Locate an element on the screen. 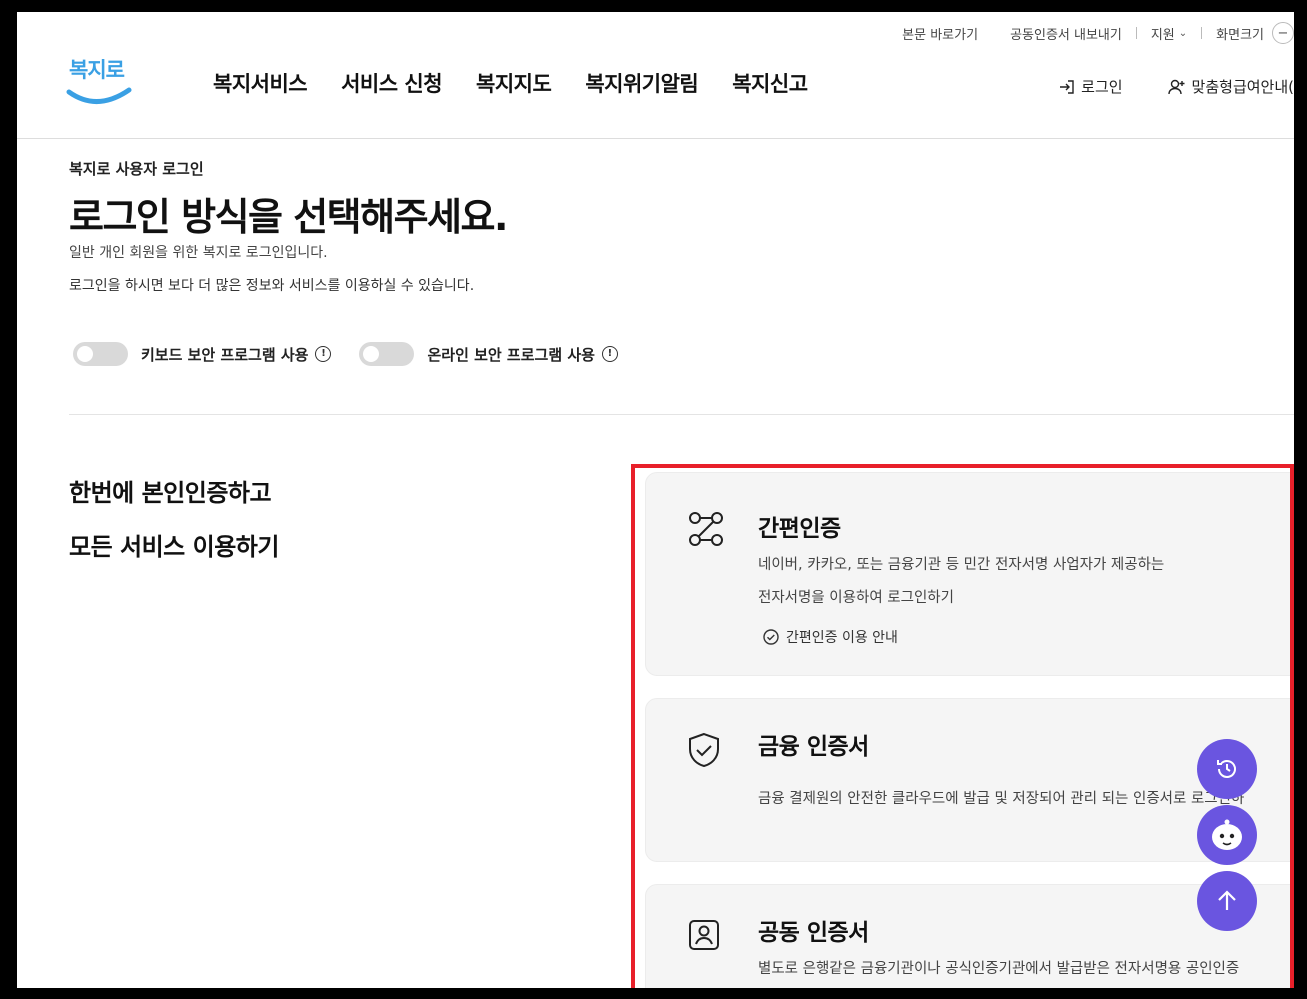  login-icon is located at coordinates (1067, 86).